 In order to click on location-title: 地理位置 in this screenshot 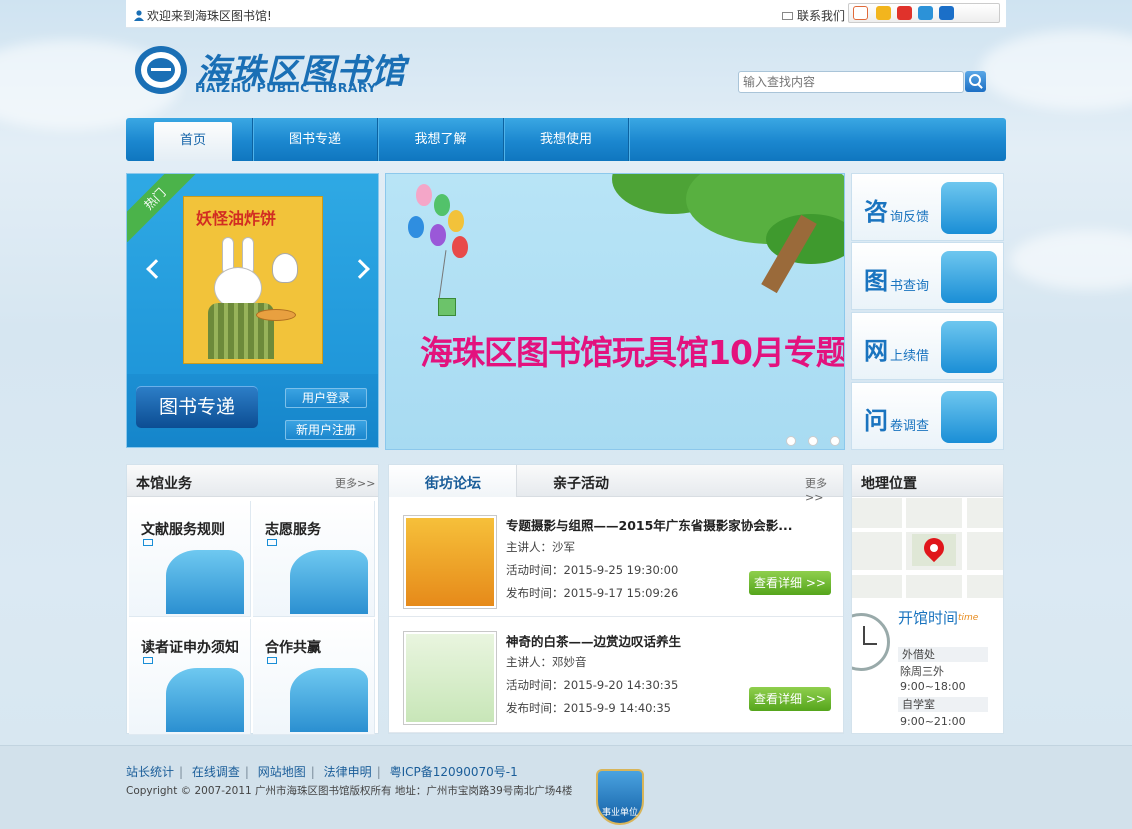, I will do `click(889, 484)`.